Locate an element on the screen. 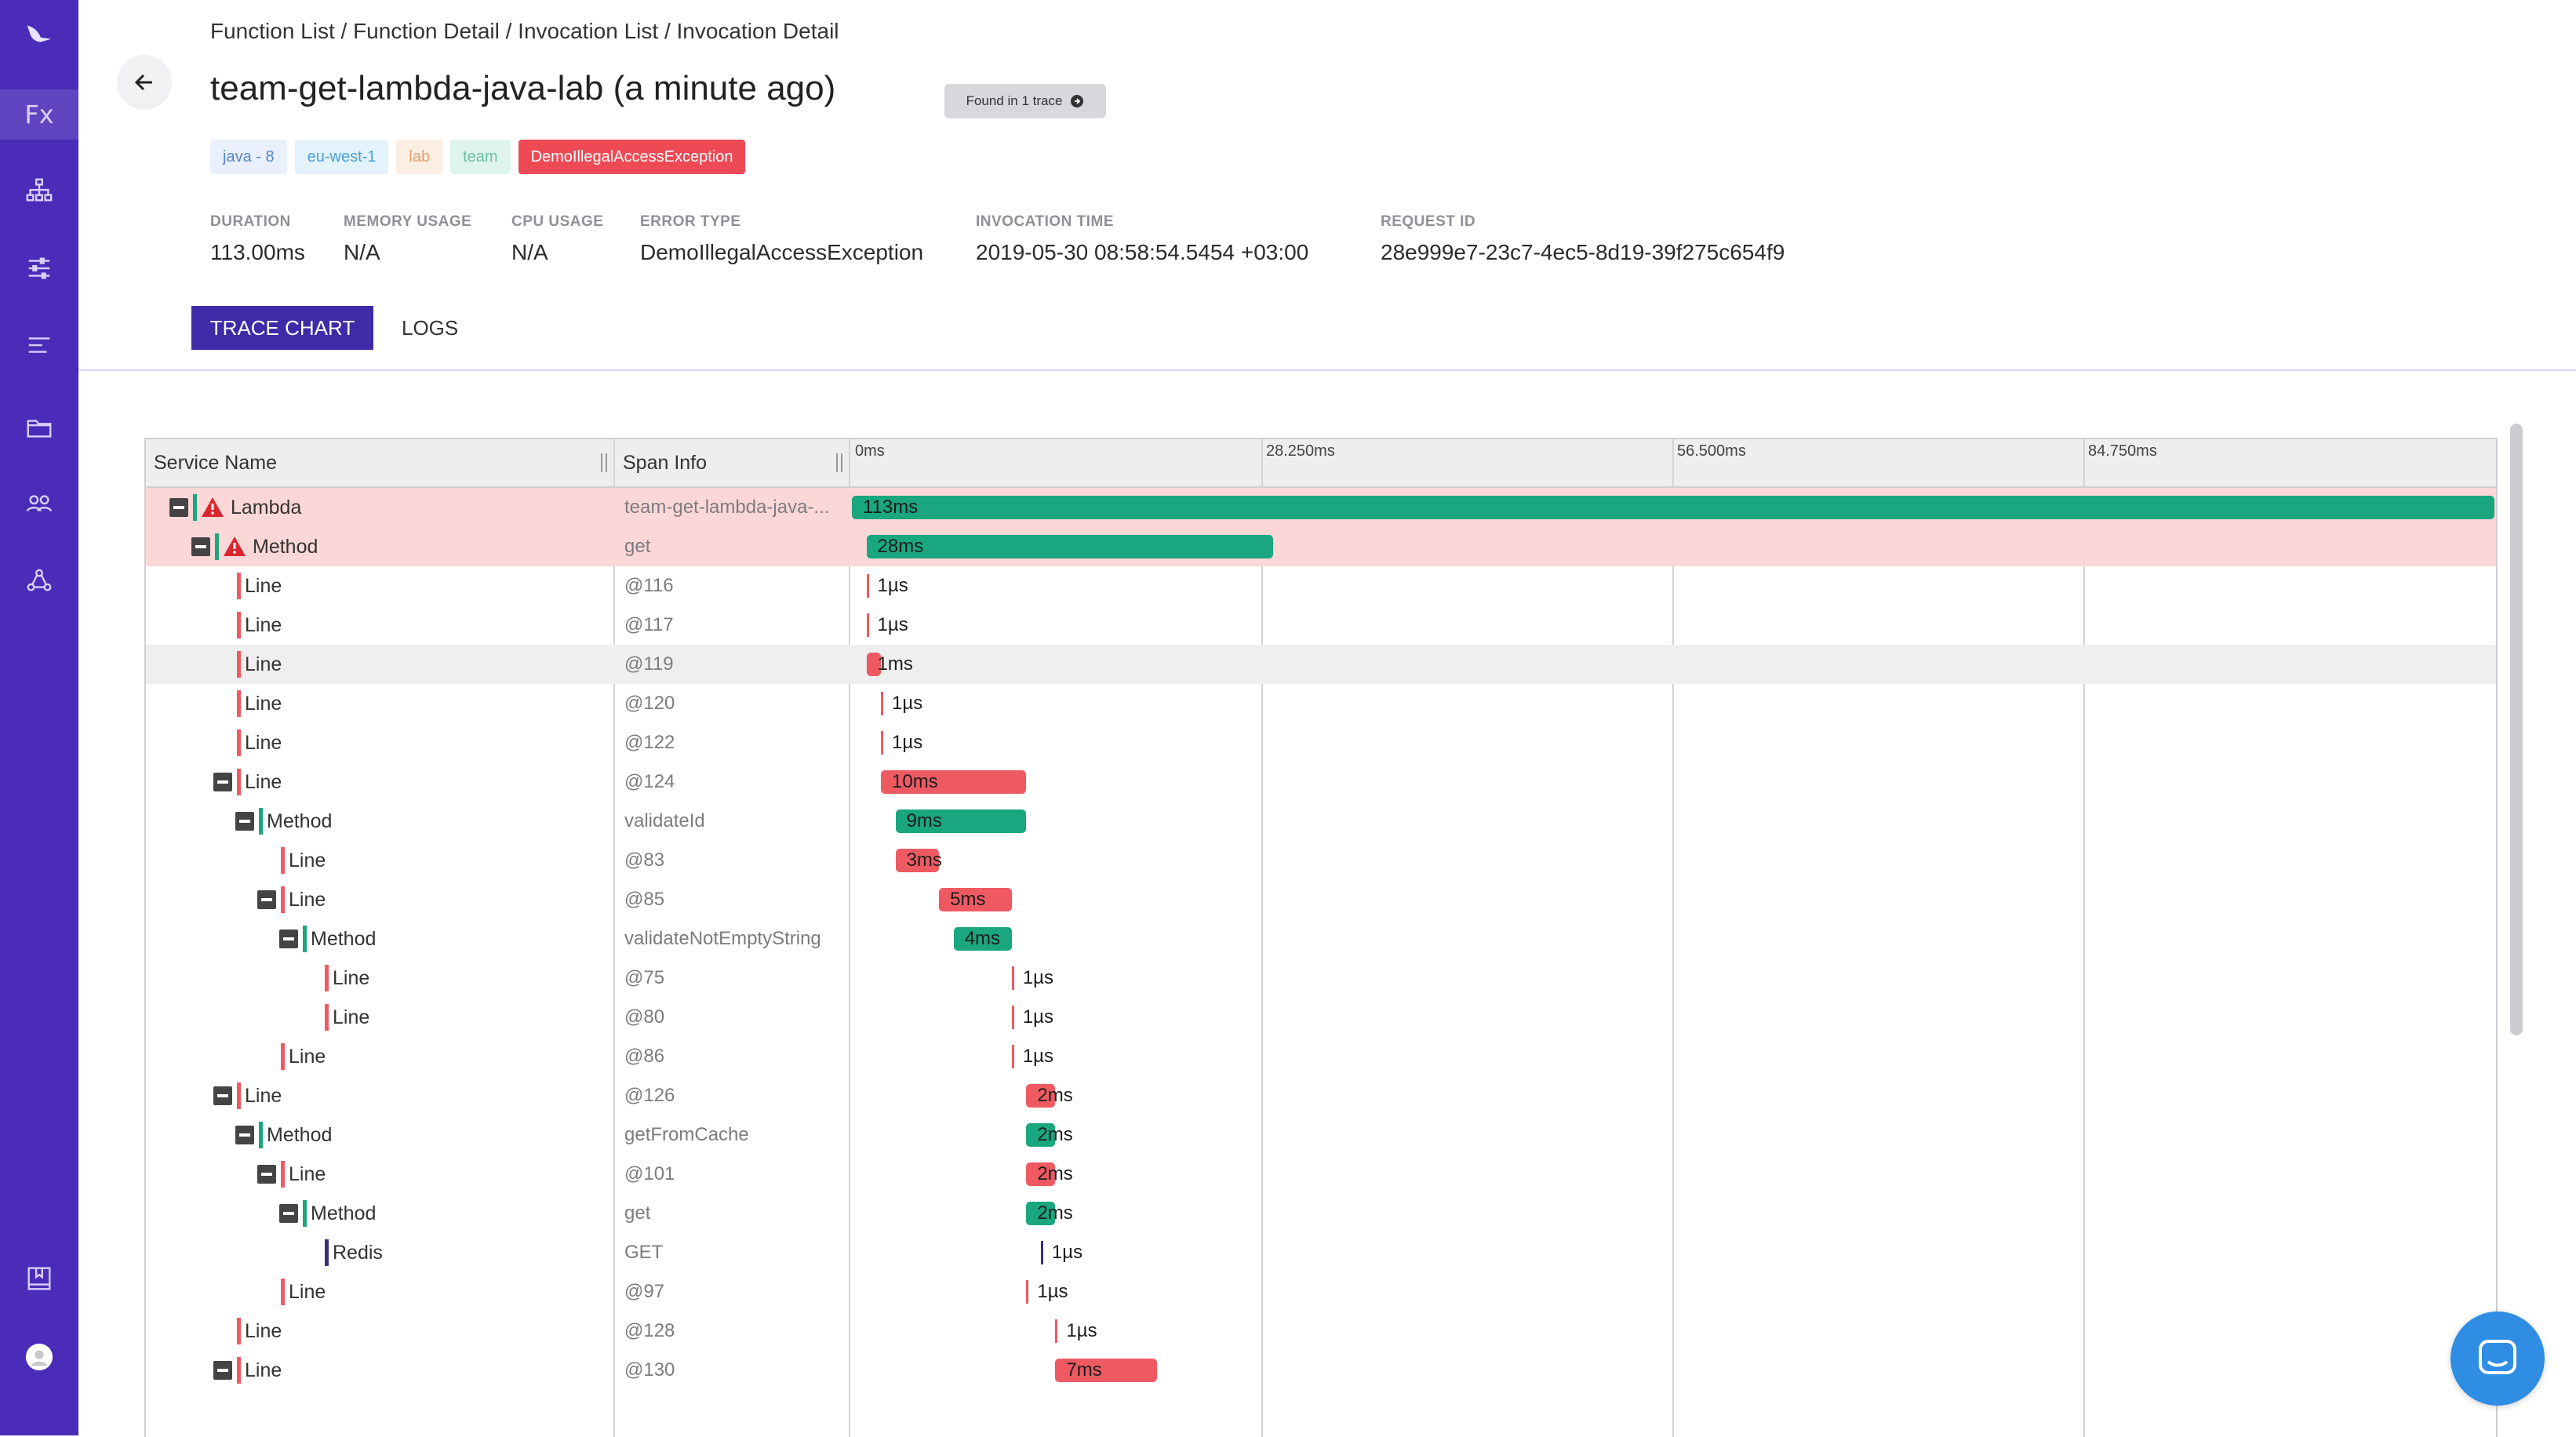 This screenshot has width=2576, height=1437. span-info: validateId is located at coordinates (664, 820).